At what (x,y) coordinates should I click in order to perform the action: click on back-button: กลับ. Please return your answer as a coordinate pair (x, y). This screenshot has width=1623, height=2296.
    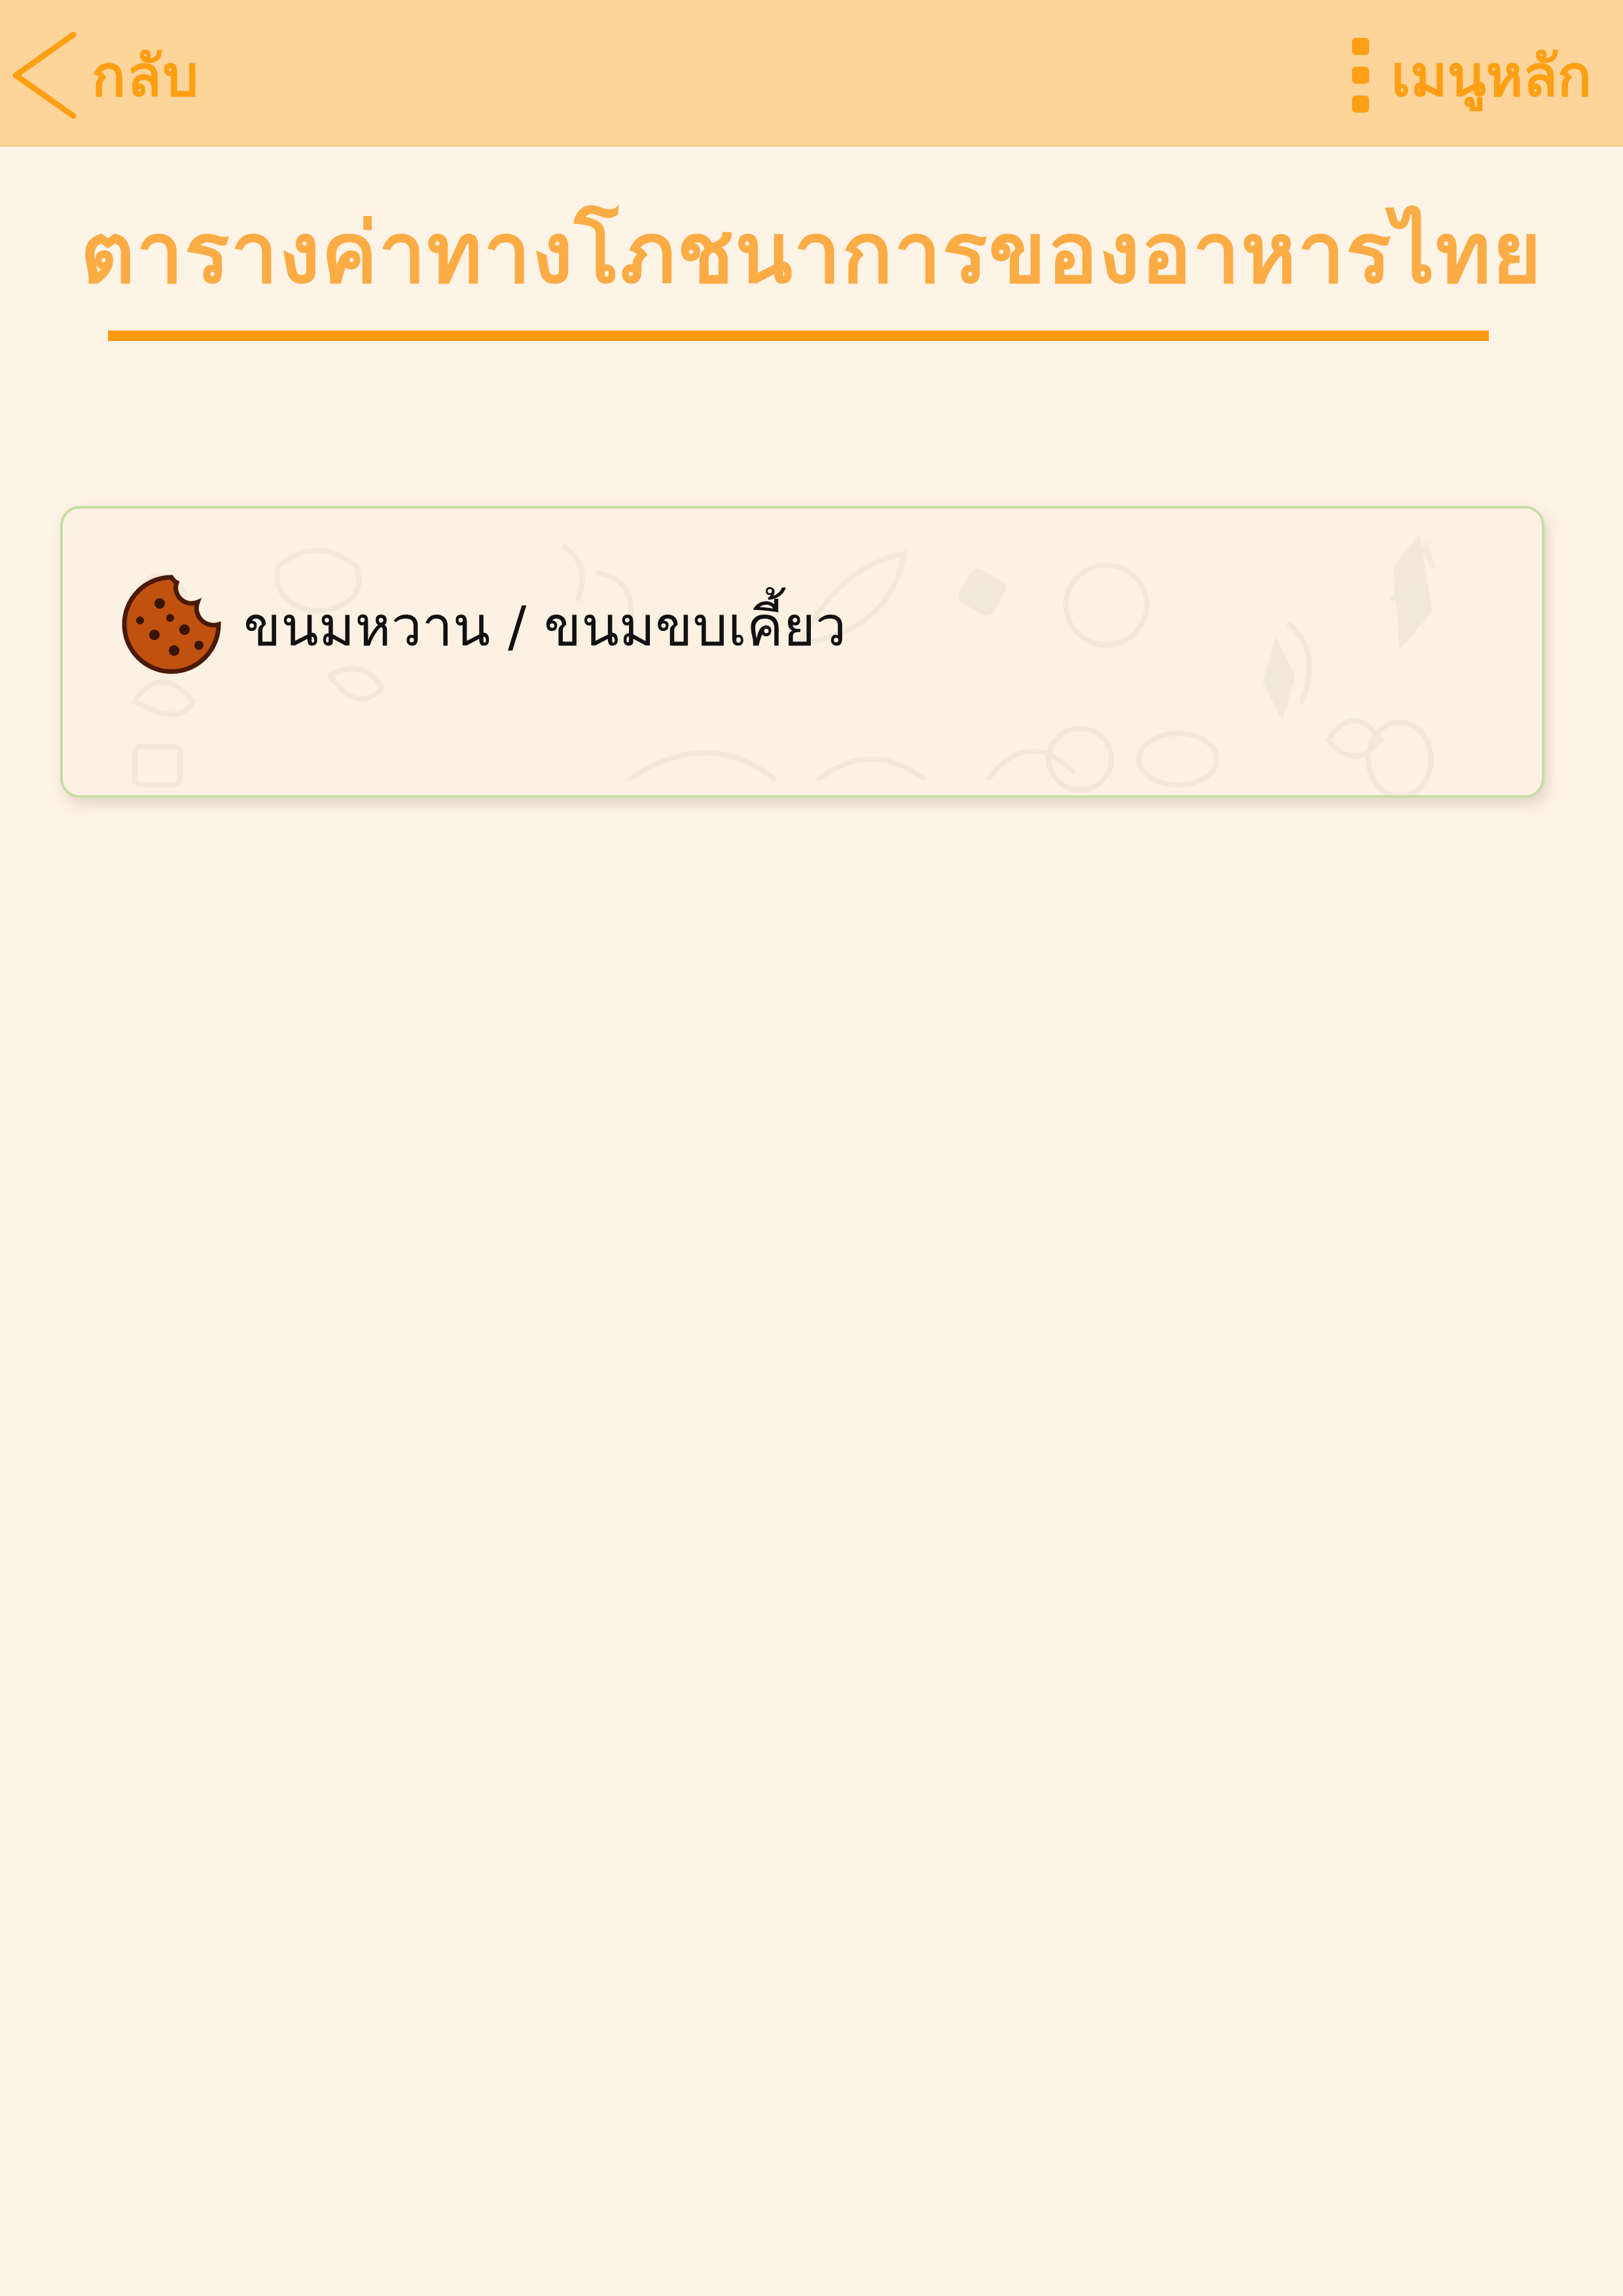
    Looking at the image, I should click on (104, 75).